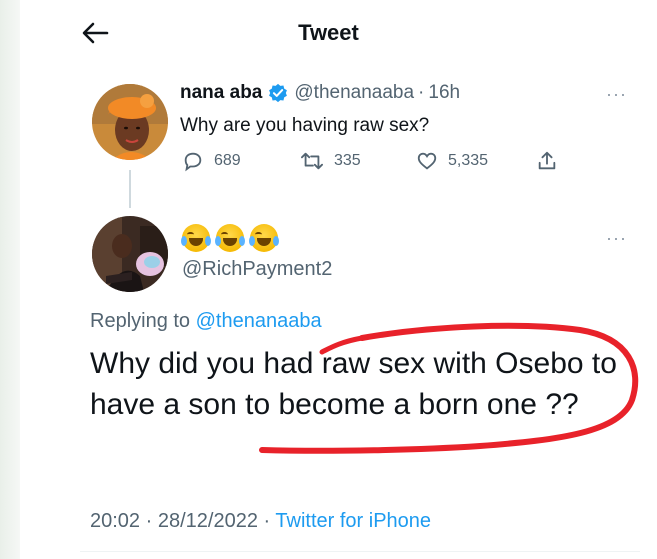 Image resolution: width=657 pixels, height=559 pixels. Describe the element at coordinates (259, 321) in the screenshot. I see `replying-to-handle: @thenanaaba` at that location.